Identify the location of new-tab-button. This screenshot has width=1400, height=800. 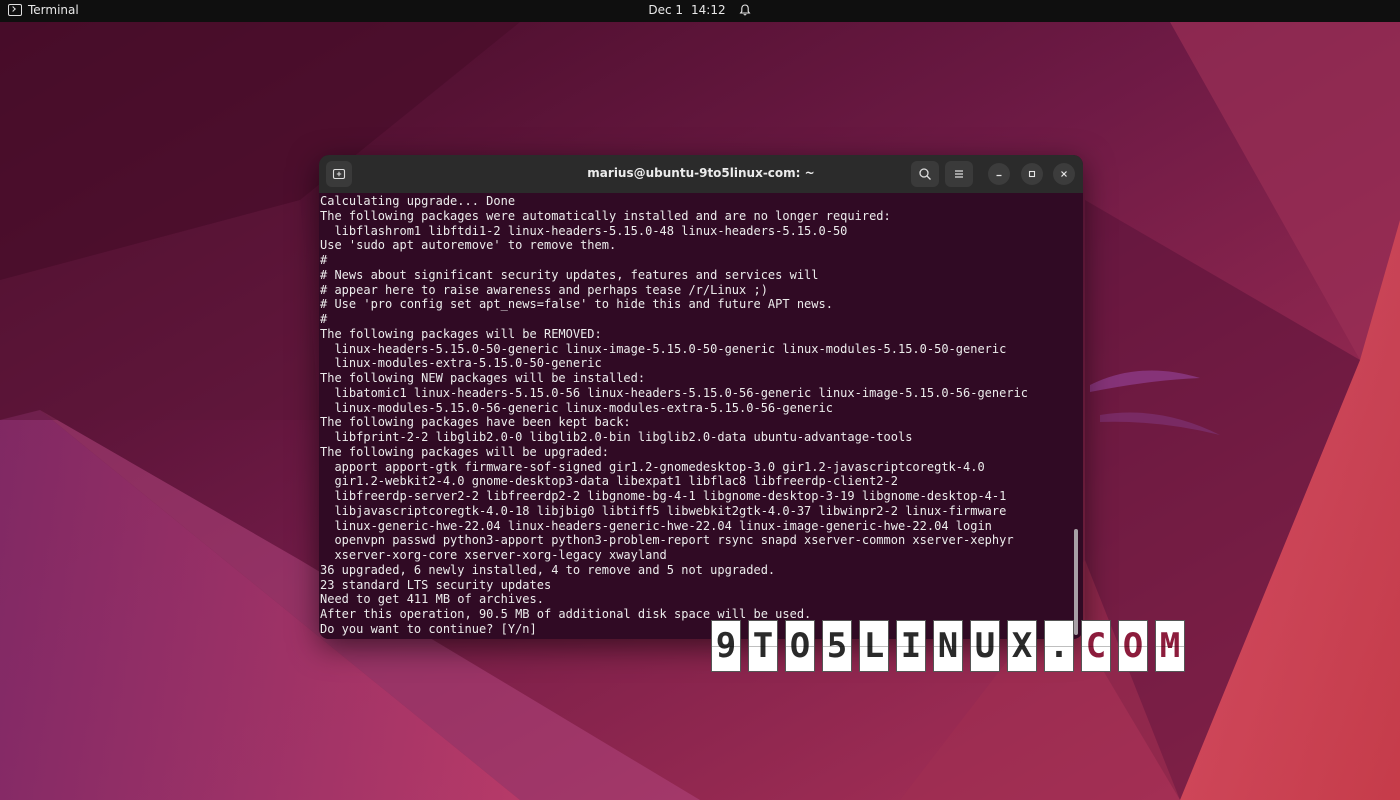
(339, 174).